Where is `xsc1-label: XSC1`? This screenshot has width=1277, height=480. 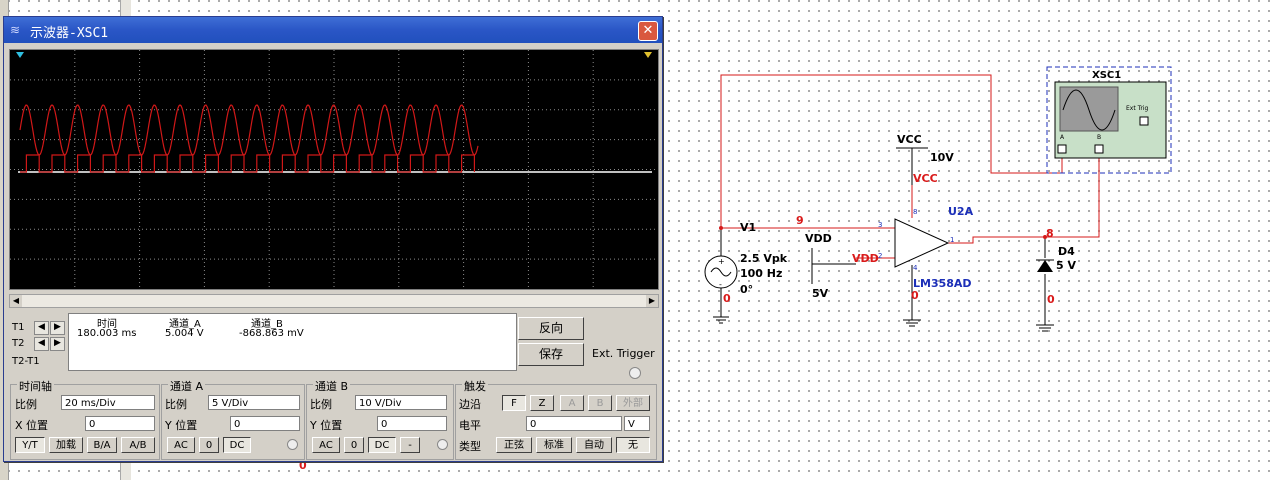
xsc1-label: XSC1 is located at coordinates (1107, 75).